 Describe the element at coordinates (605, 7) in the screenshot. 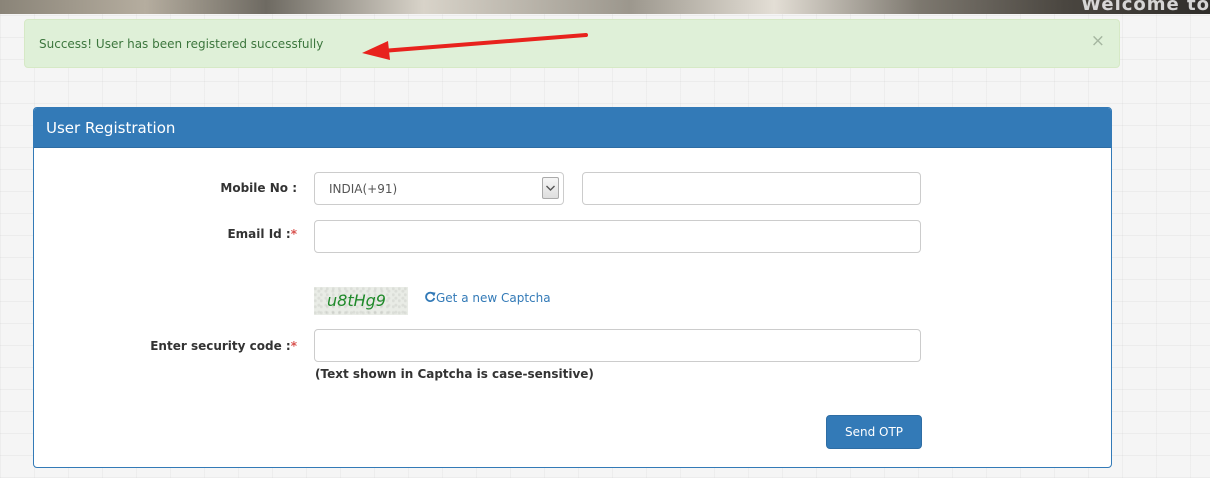

I see `header-banner-image: Welcome to` at that location.